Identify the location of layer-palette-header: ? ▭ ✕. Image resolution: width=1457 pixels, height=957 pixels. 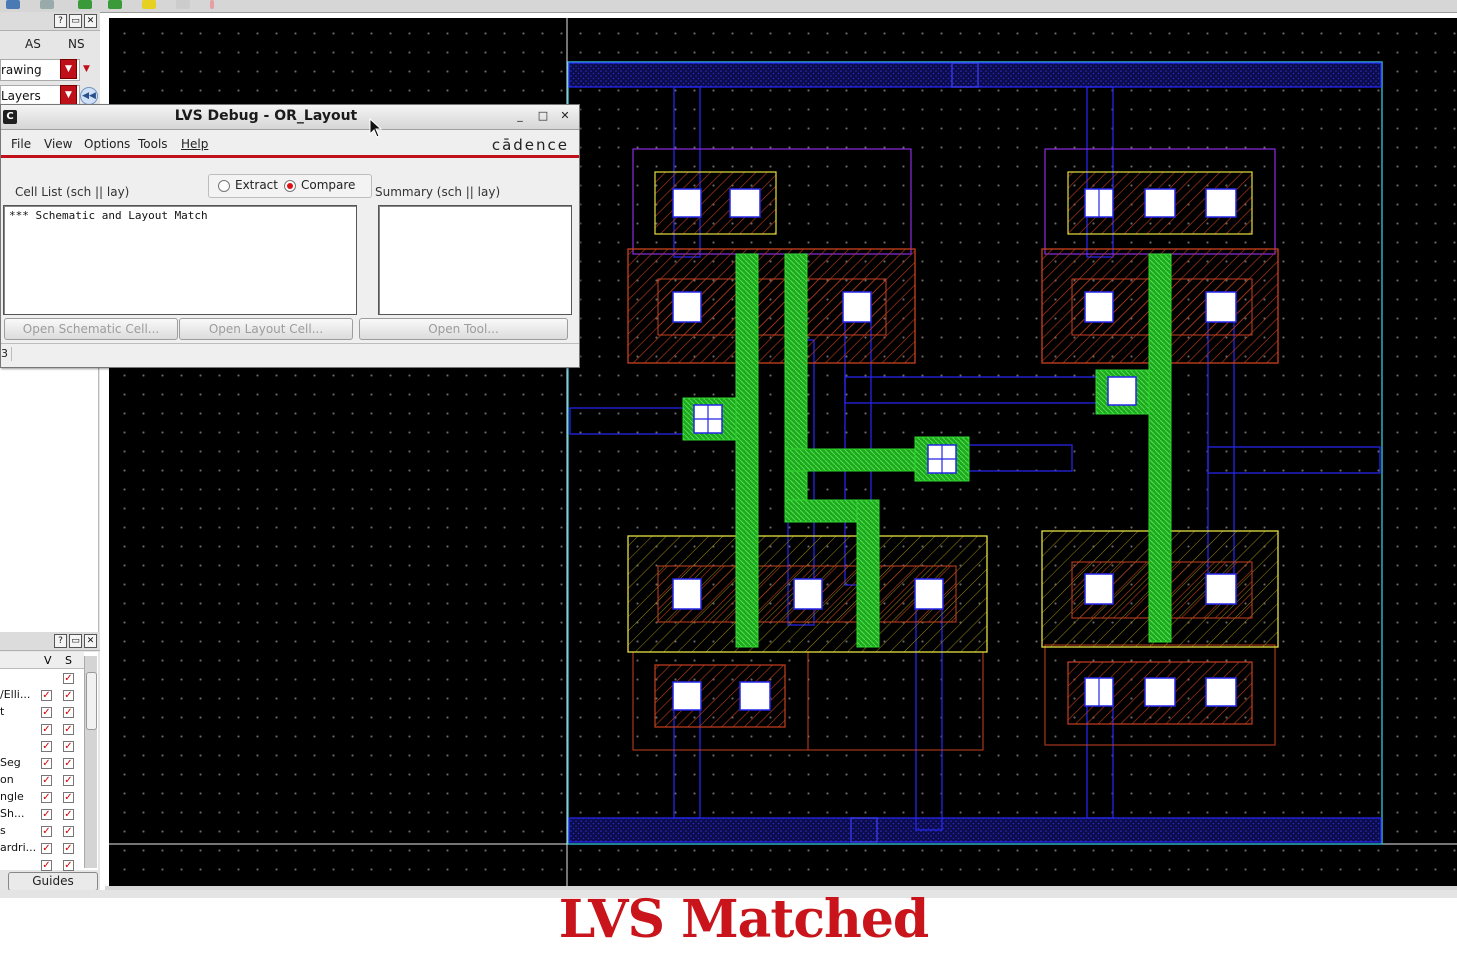
(50, 21).